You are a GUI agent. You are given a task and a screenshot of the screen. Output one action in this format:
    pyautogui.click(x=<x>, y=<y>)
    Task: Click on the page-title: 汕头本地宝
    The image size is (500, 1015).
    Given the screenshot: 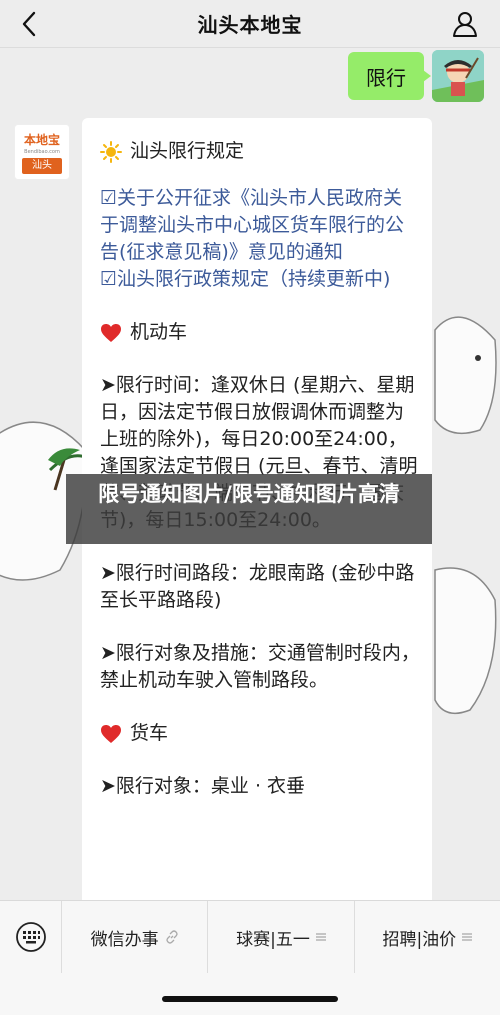 What is the action you would take?
    pyautogui.click(x=250, y=25)
    